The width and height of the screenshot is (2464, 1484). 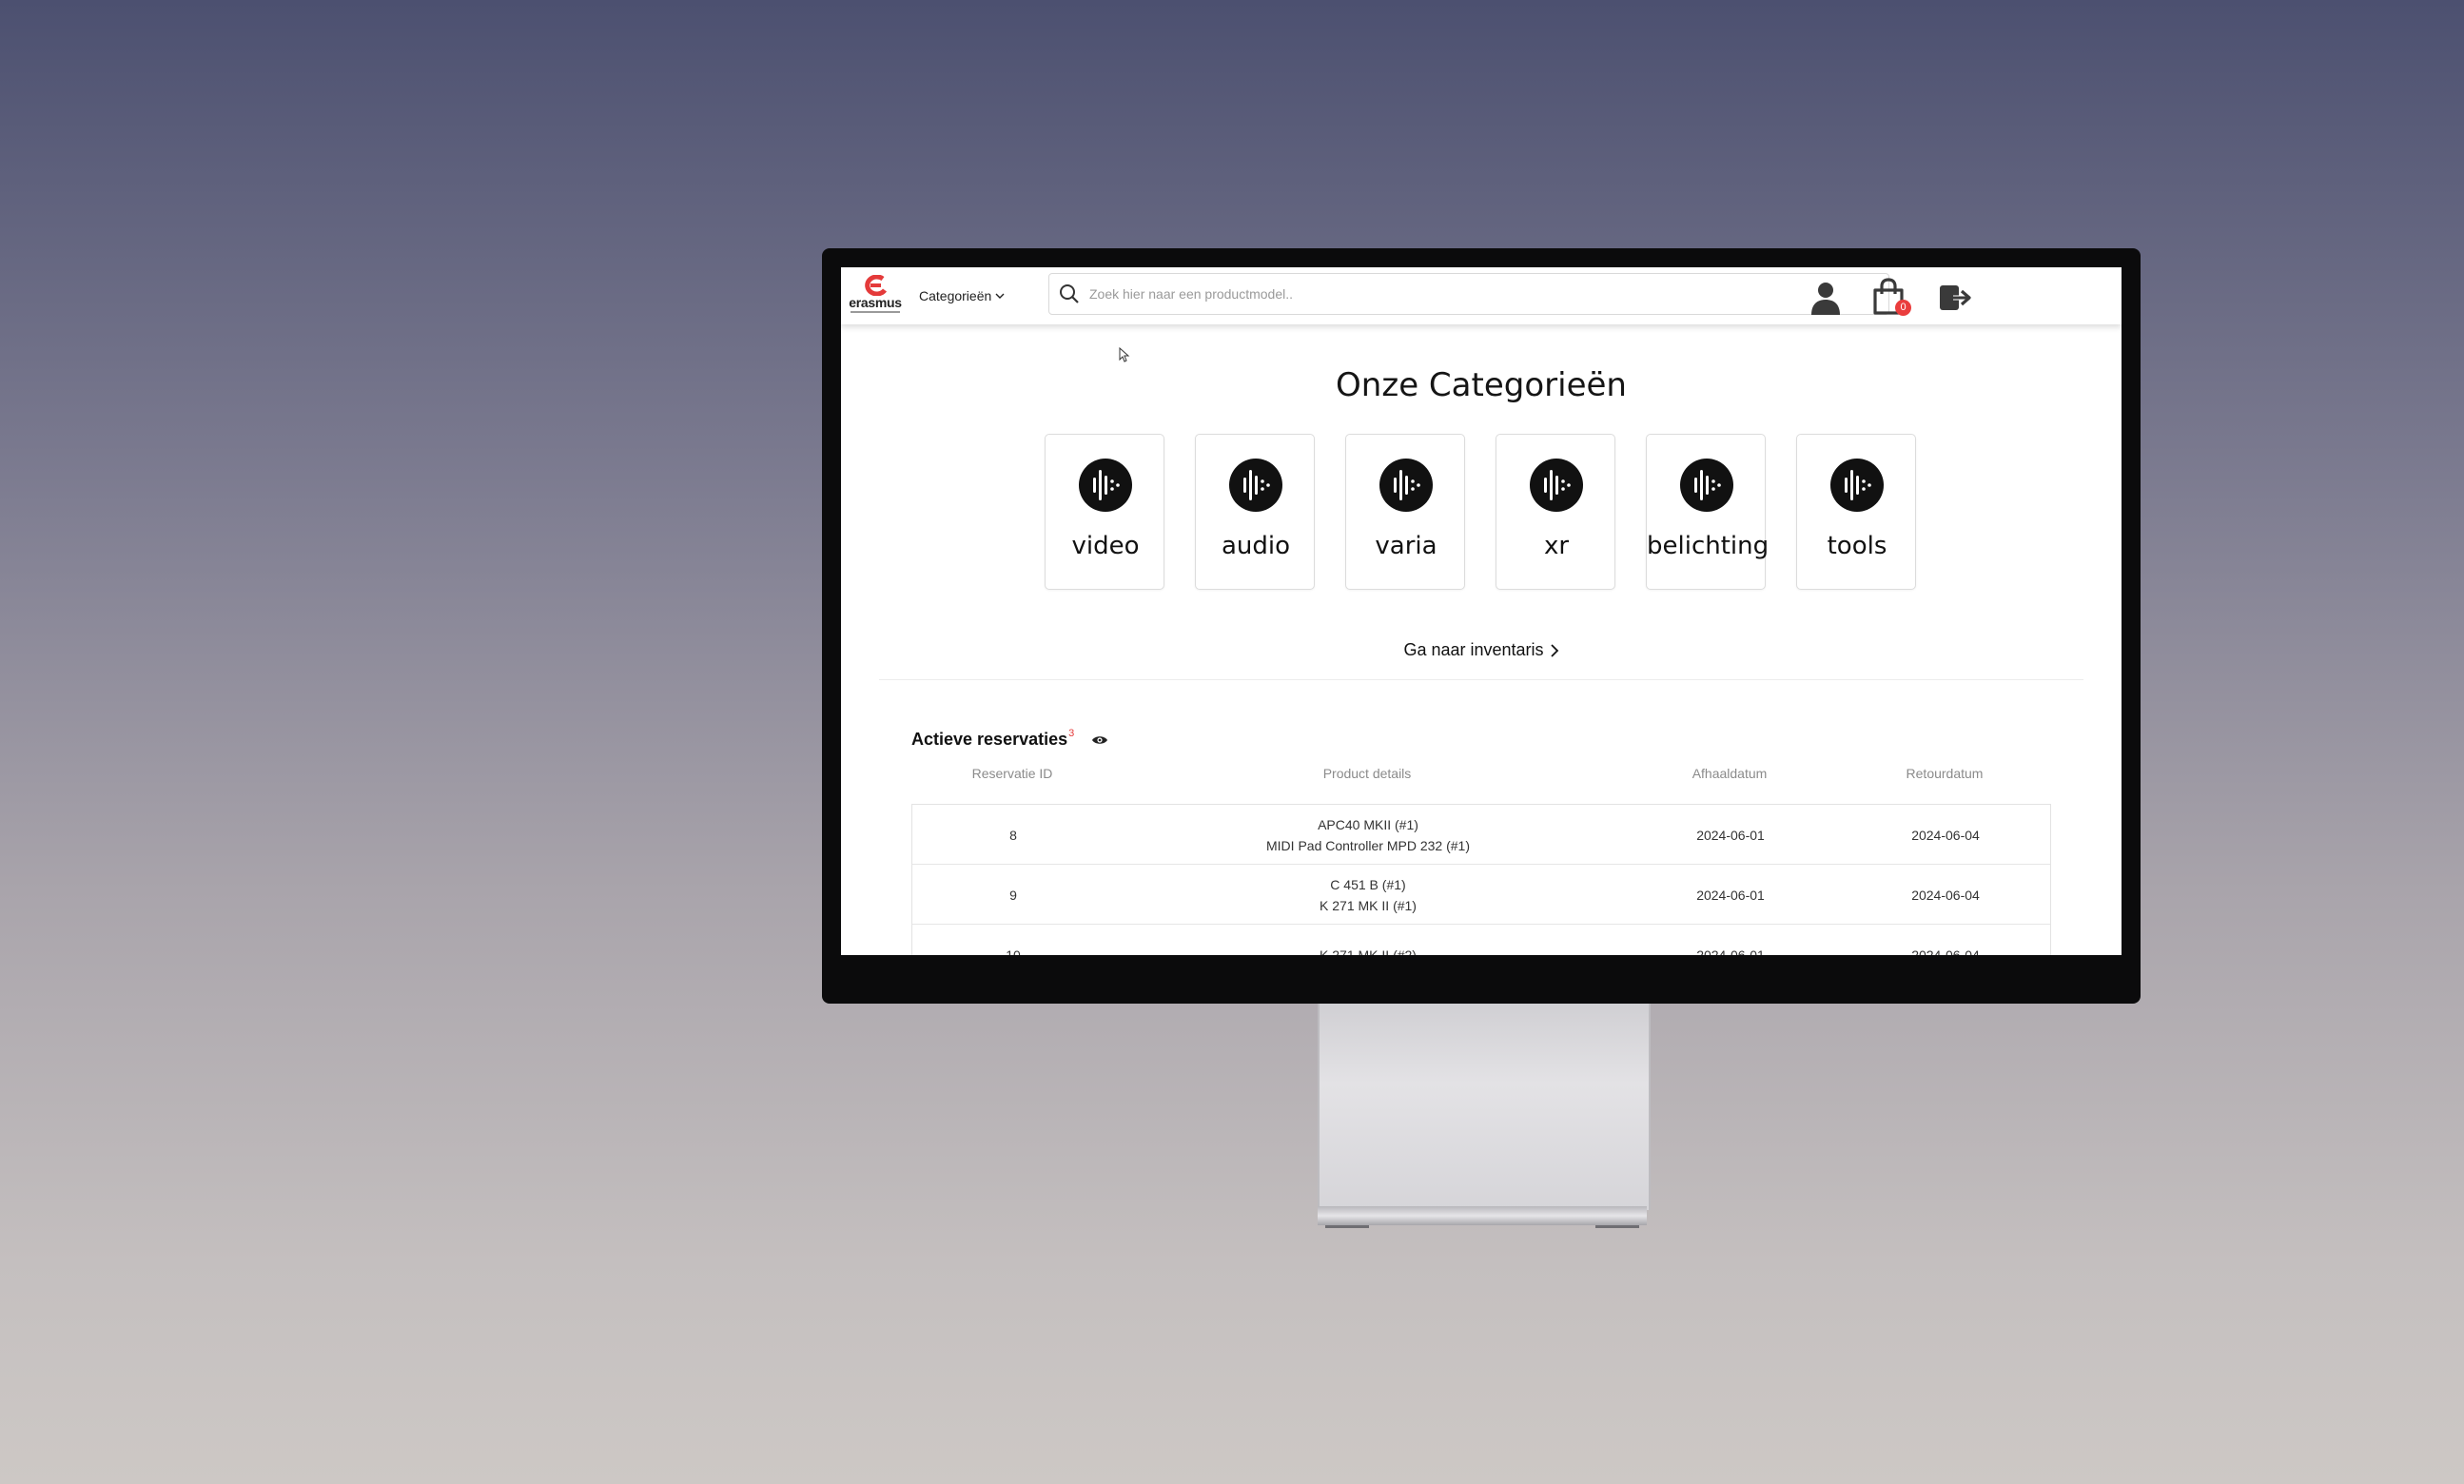 I want to click on category-label: video, so click(x=1105, y=546).